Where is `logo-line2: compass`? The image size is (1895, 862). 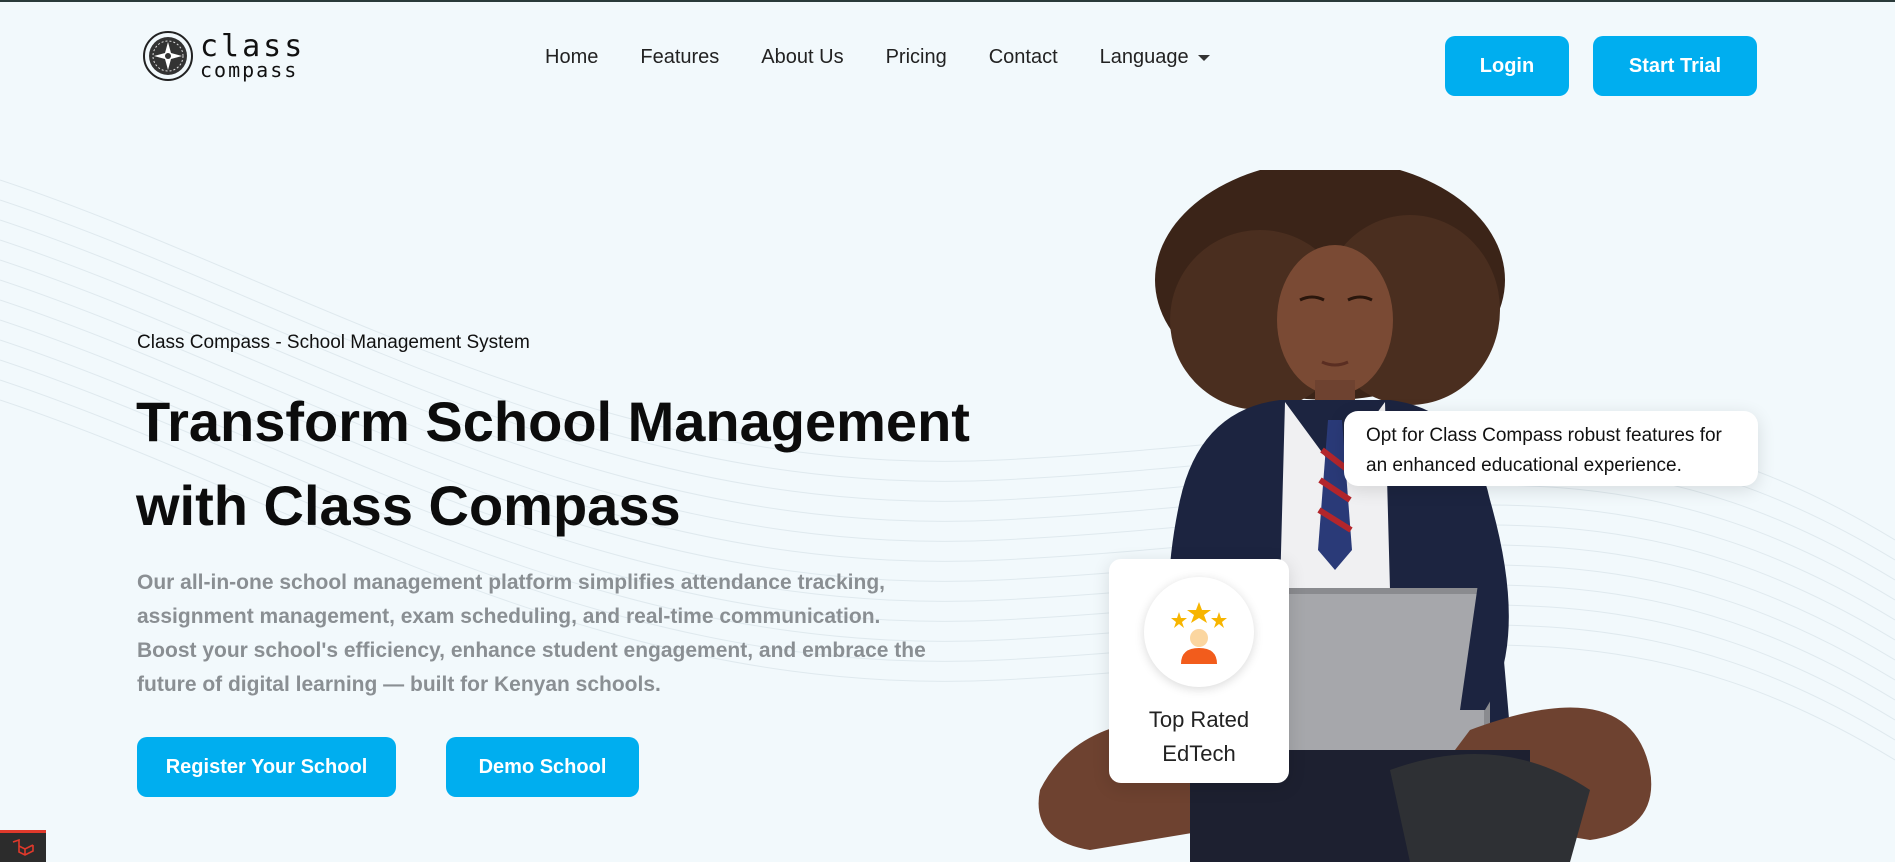 logo-line2: compass is located at coordinates (249, 70).